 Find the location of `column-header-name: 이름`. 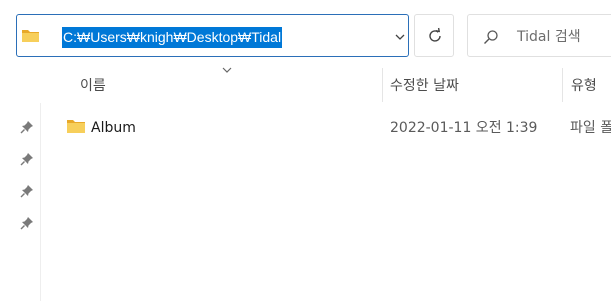

column-header-name: 이름 is located at coordinates (93, 86).